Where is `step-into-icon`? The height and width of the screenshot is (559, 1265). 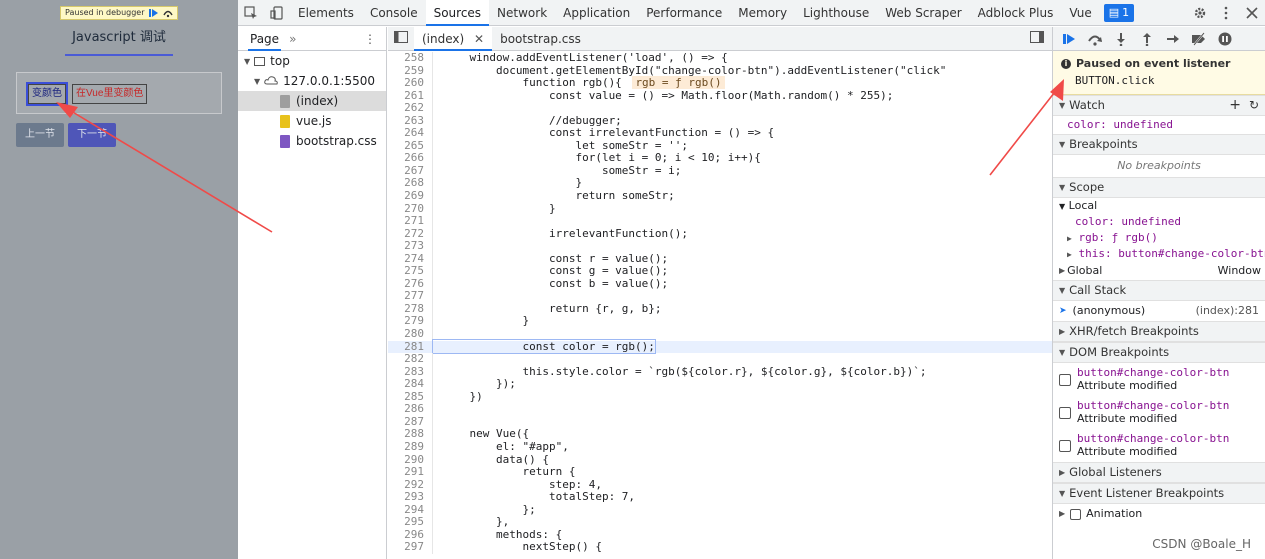 step-into-icon is located at coordinates (1121, 39).